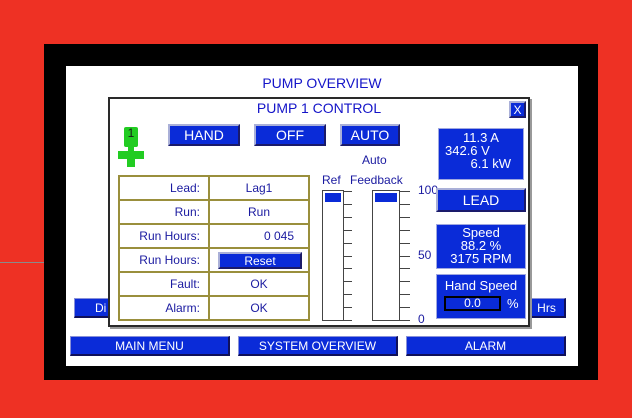  What do you see at coordinates (259, 308) in the screenshot?
I see `alarm-value: OK` at bounding box center [259, 308].